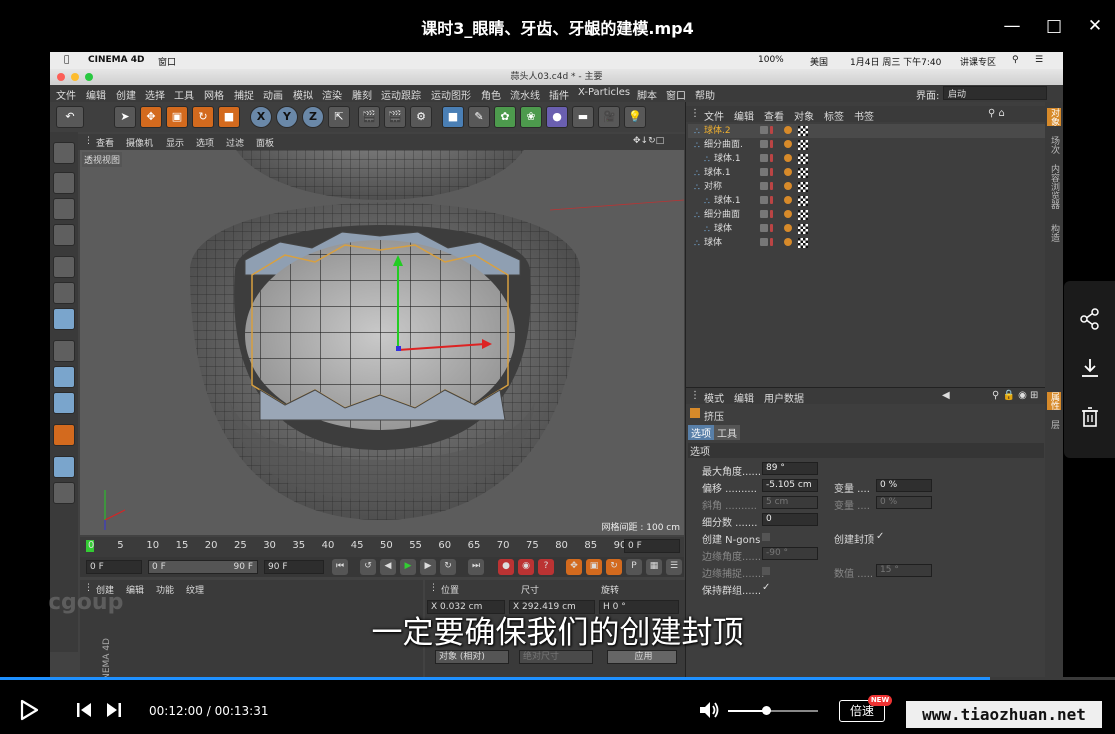 This screenshot has width=1115, height=734. Describe the element at coordinates (634, 567) in the screenshot. I see `key-param-icon: P` at that location.